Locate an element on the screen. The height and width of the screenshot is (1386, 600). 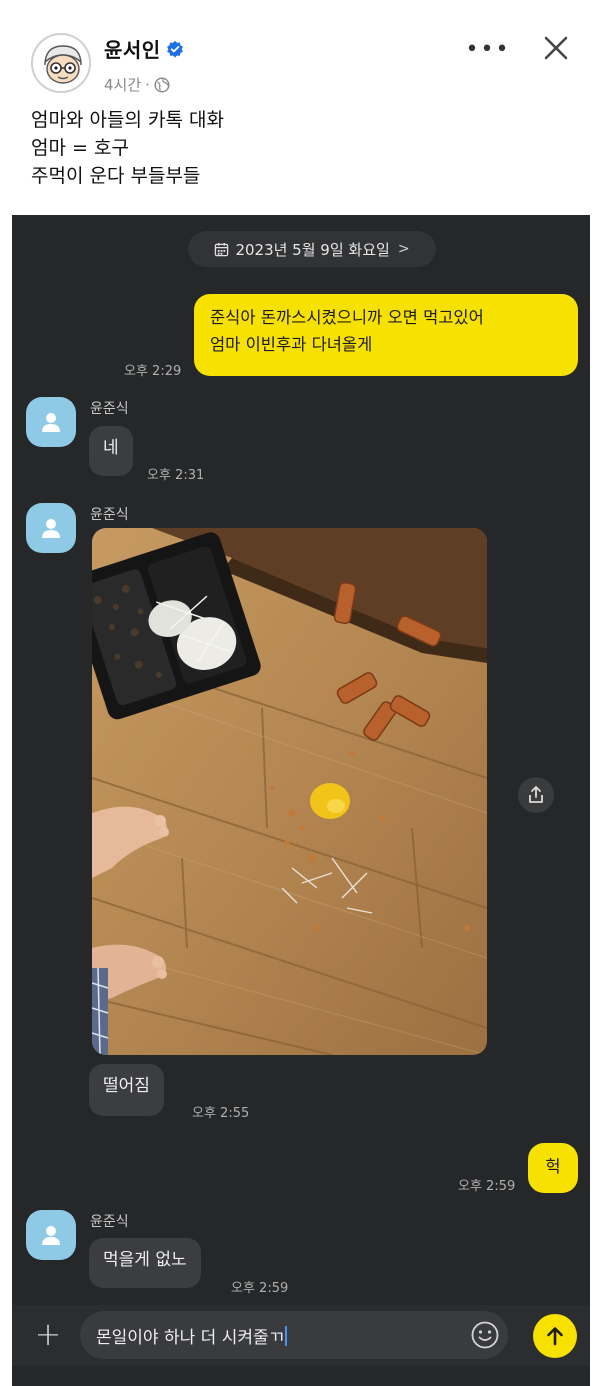
message-input: 몬일이야 하나 더 시켜줄ㄲ is located at coordinates (294, 1335).